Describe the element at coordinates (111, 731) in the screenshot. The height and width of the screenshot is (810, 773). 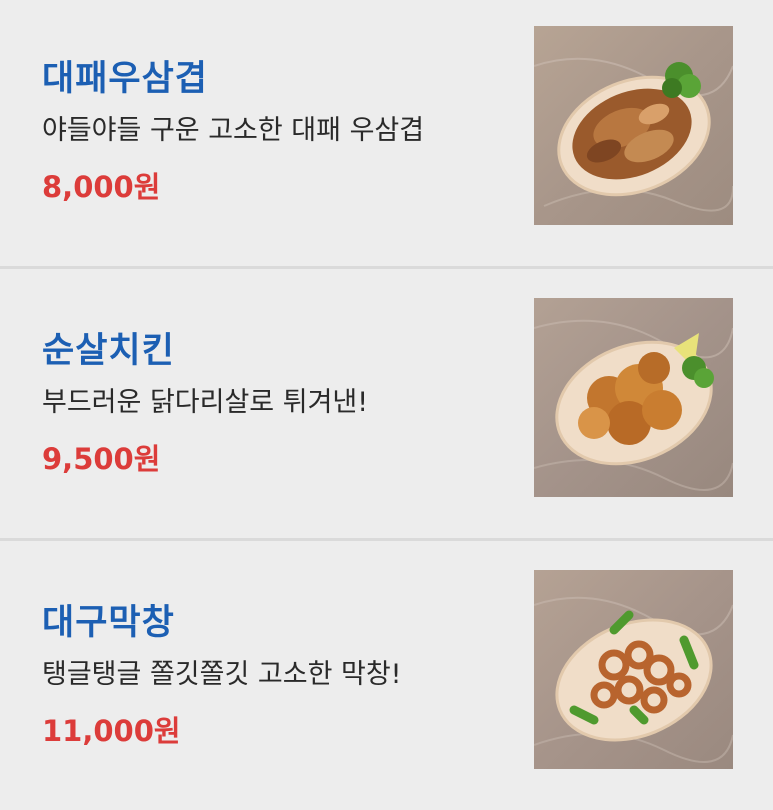
I see `menu-item-price: 11,000원` at that location.